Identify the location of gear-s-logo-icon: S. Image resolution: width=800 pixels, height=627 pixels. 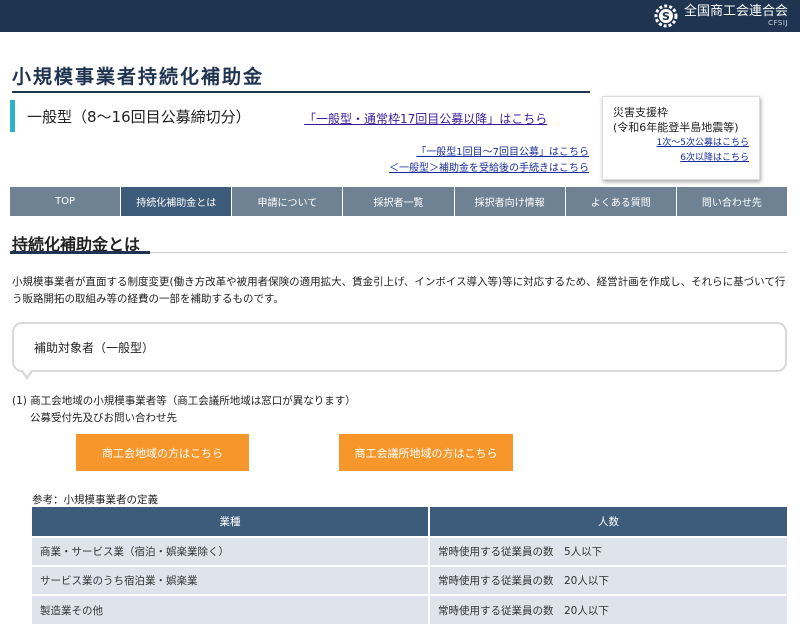
(666, 16).